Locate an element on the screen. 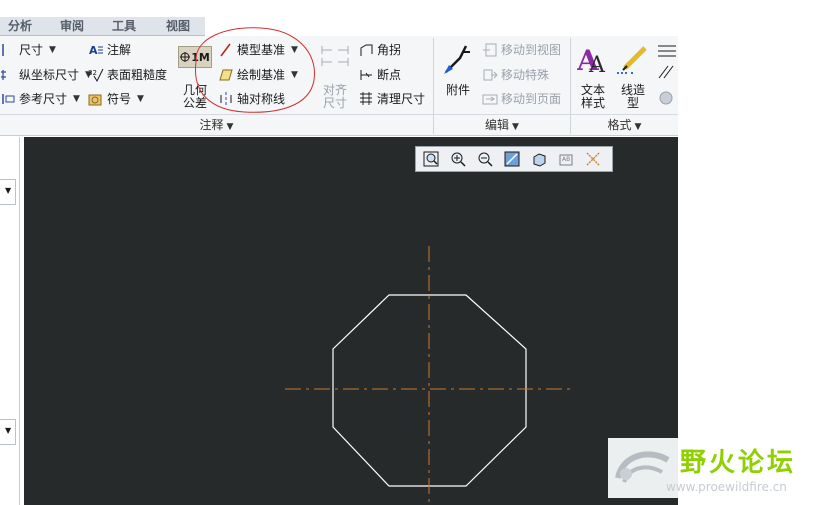  format-group-label: 格式 is located at coordinates (619, 125).